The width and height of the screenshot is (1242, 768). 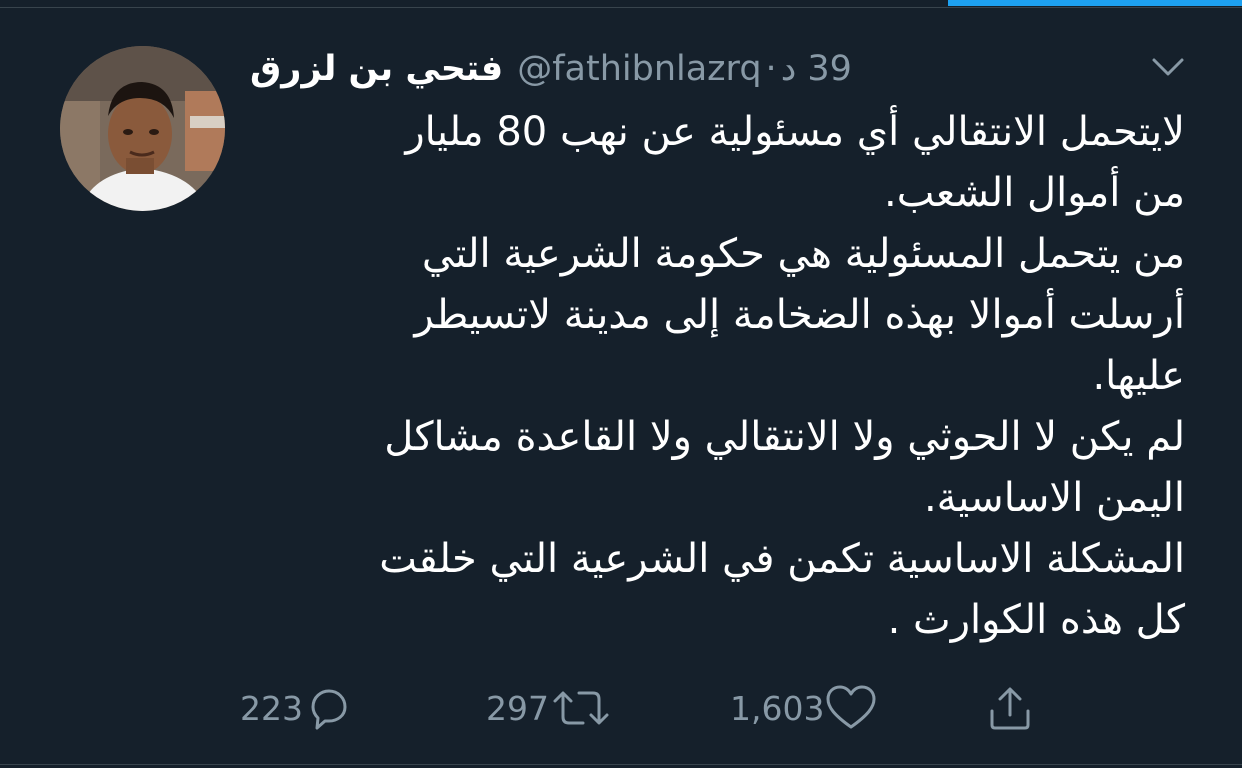 I want to click on avatar-photo, so click(x=142, y=128).